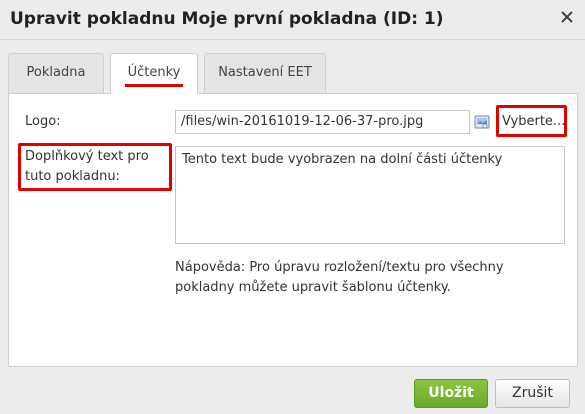 The image size is (585, 414). What do you see at coordinates (532, 393) in the screenshot?
I see `cancel-button: Zrušit` at bounding box center [532, 393].